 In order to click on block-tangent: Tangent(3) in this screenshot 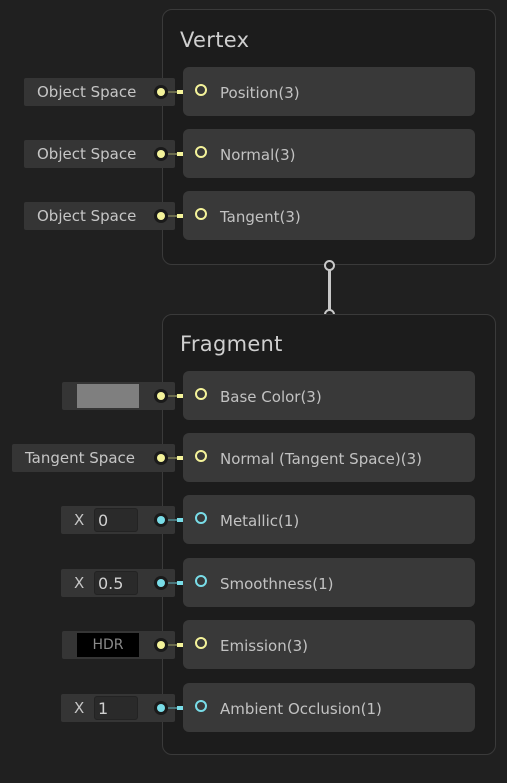, I will do `click(329, 215)`.